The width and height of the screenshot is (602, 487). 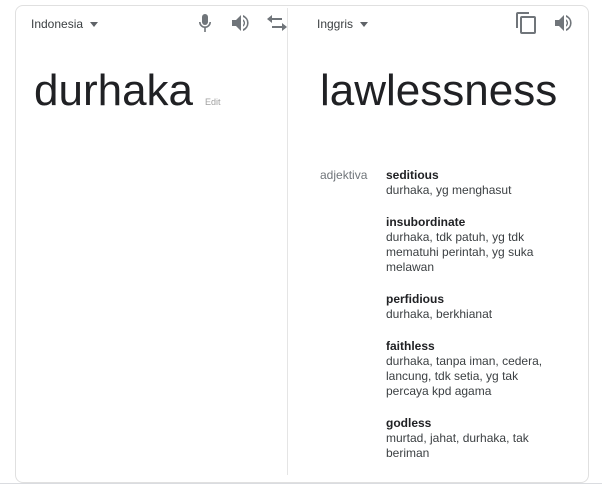 What do you see at coordinates (439, 314) in the screenshot?
I see `entry-meanings: durhaka, berkhianat` at bounding box center [439, 314].